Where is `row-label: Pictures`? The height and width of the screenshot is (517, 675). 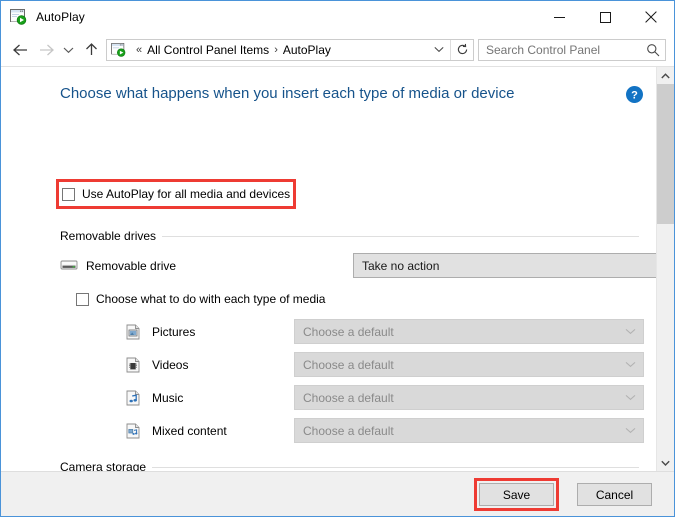 row-label: Pictures is located at coordinates (174, 332).